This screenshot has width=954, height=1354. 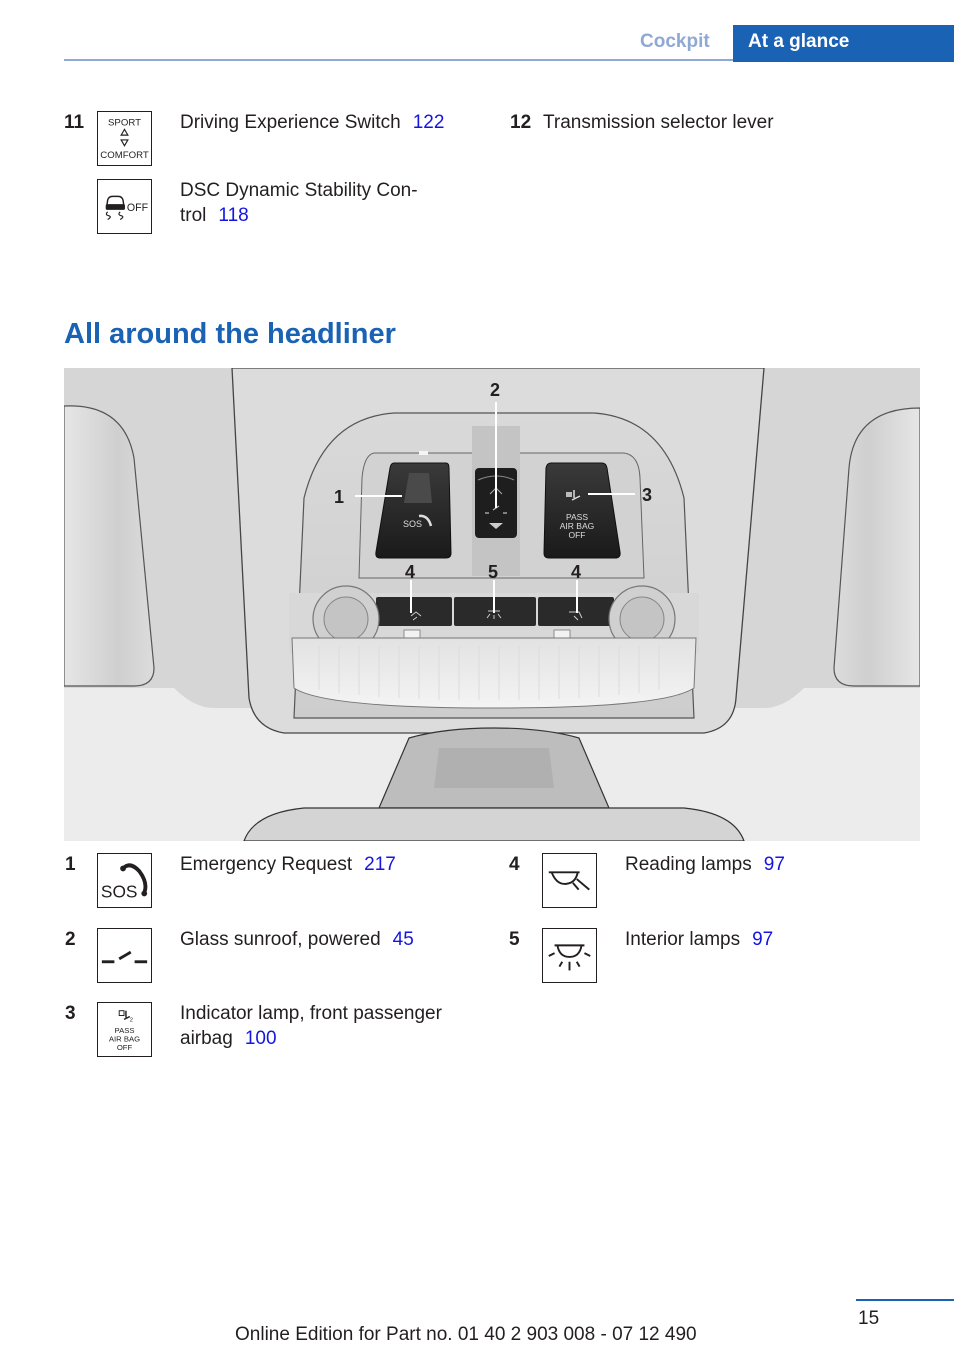 What do you see at coordinates (125, 1047) in the screenshot?
I see `airbag-icon-text-3: OFF` at bounding box center [125, 1047].